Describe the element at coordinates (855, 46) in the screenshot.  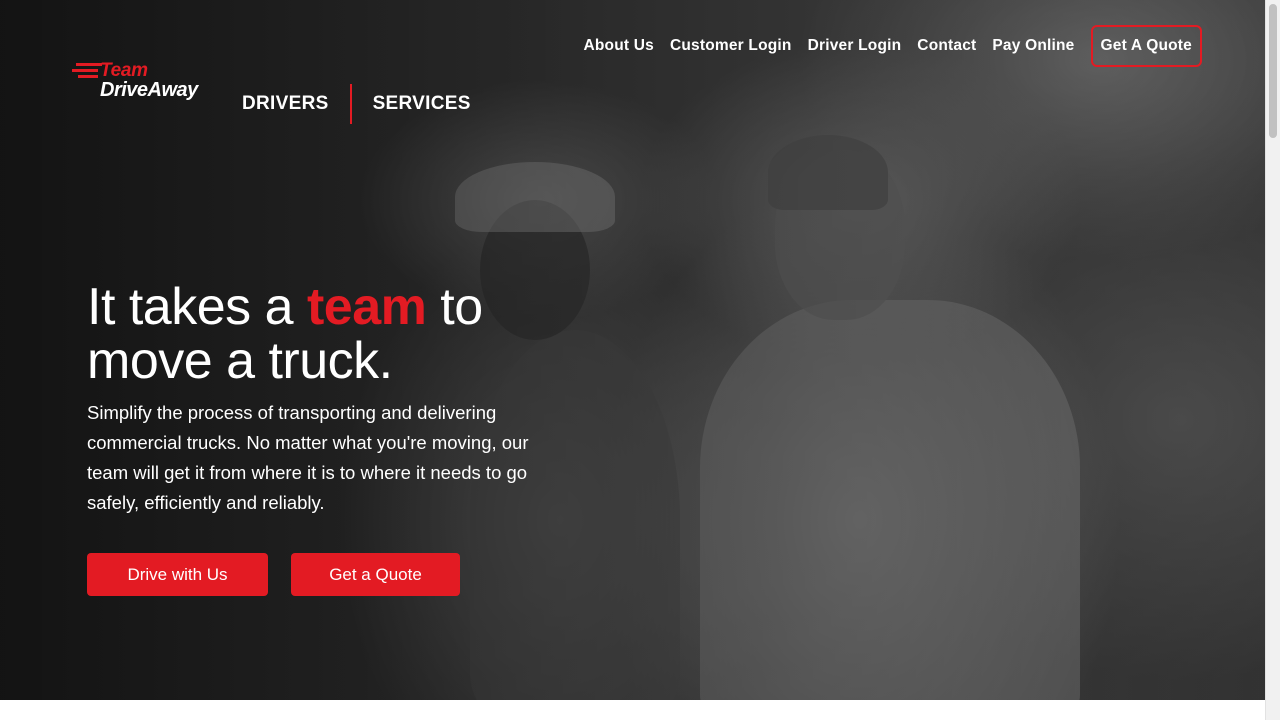
I see `nav-link-driver-login: Driver Login` at that location.